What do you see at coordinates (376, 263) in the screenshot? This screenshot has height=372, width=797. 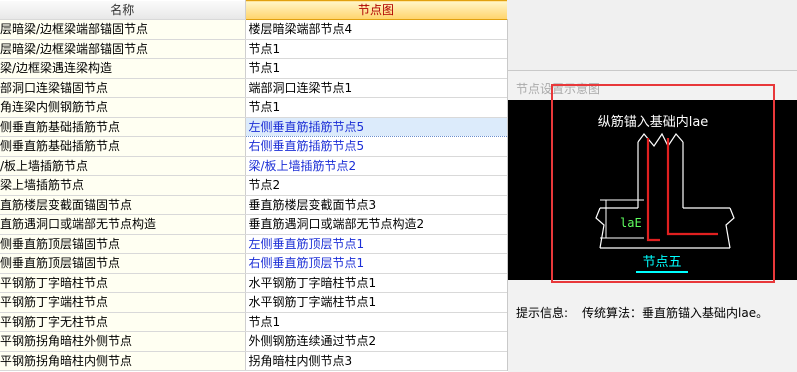 I see `row-node-cell: 右侧垂直筋顶层节点1` at bounding box center [376, 263].